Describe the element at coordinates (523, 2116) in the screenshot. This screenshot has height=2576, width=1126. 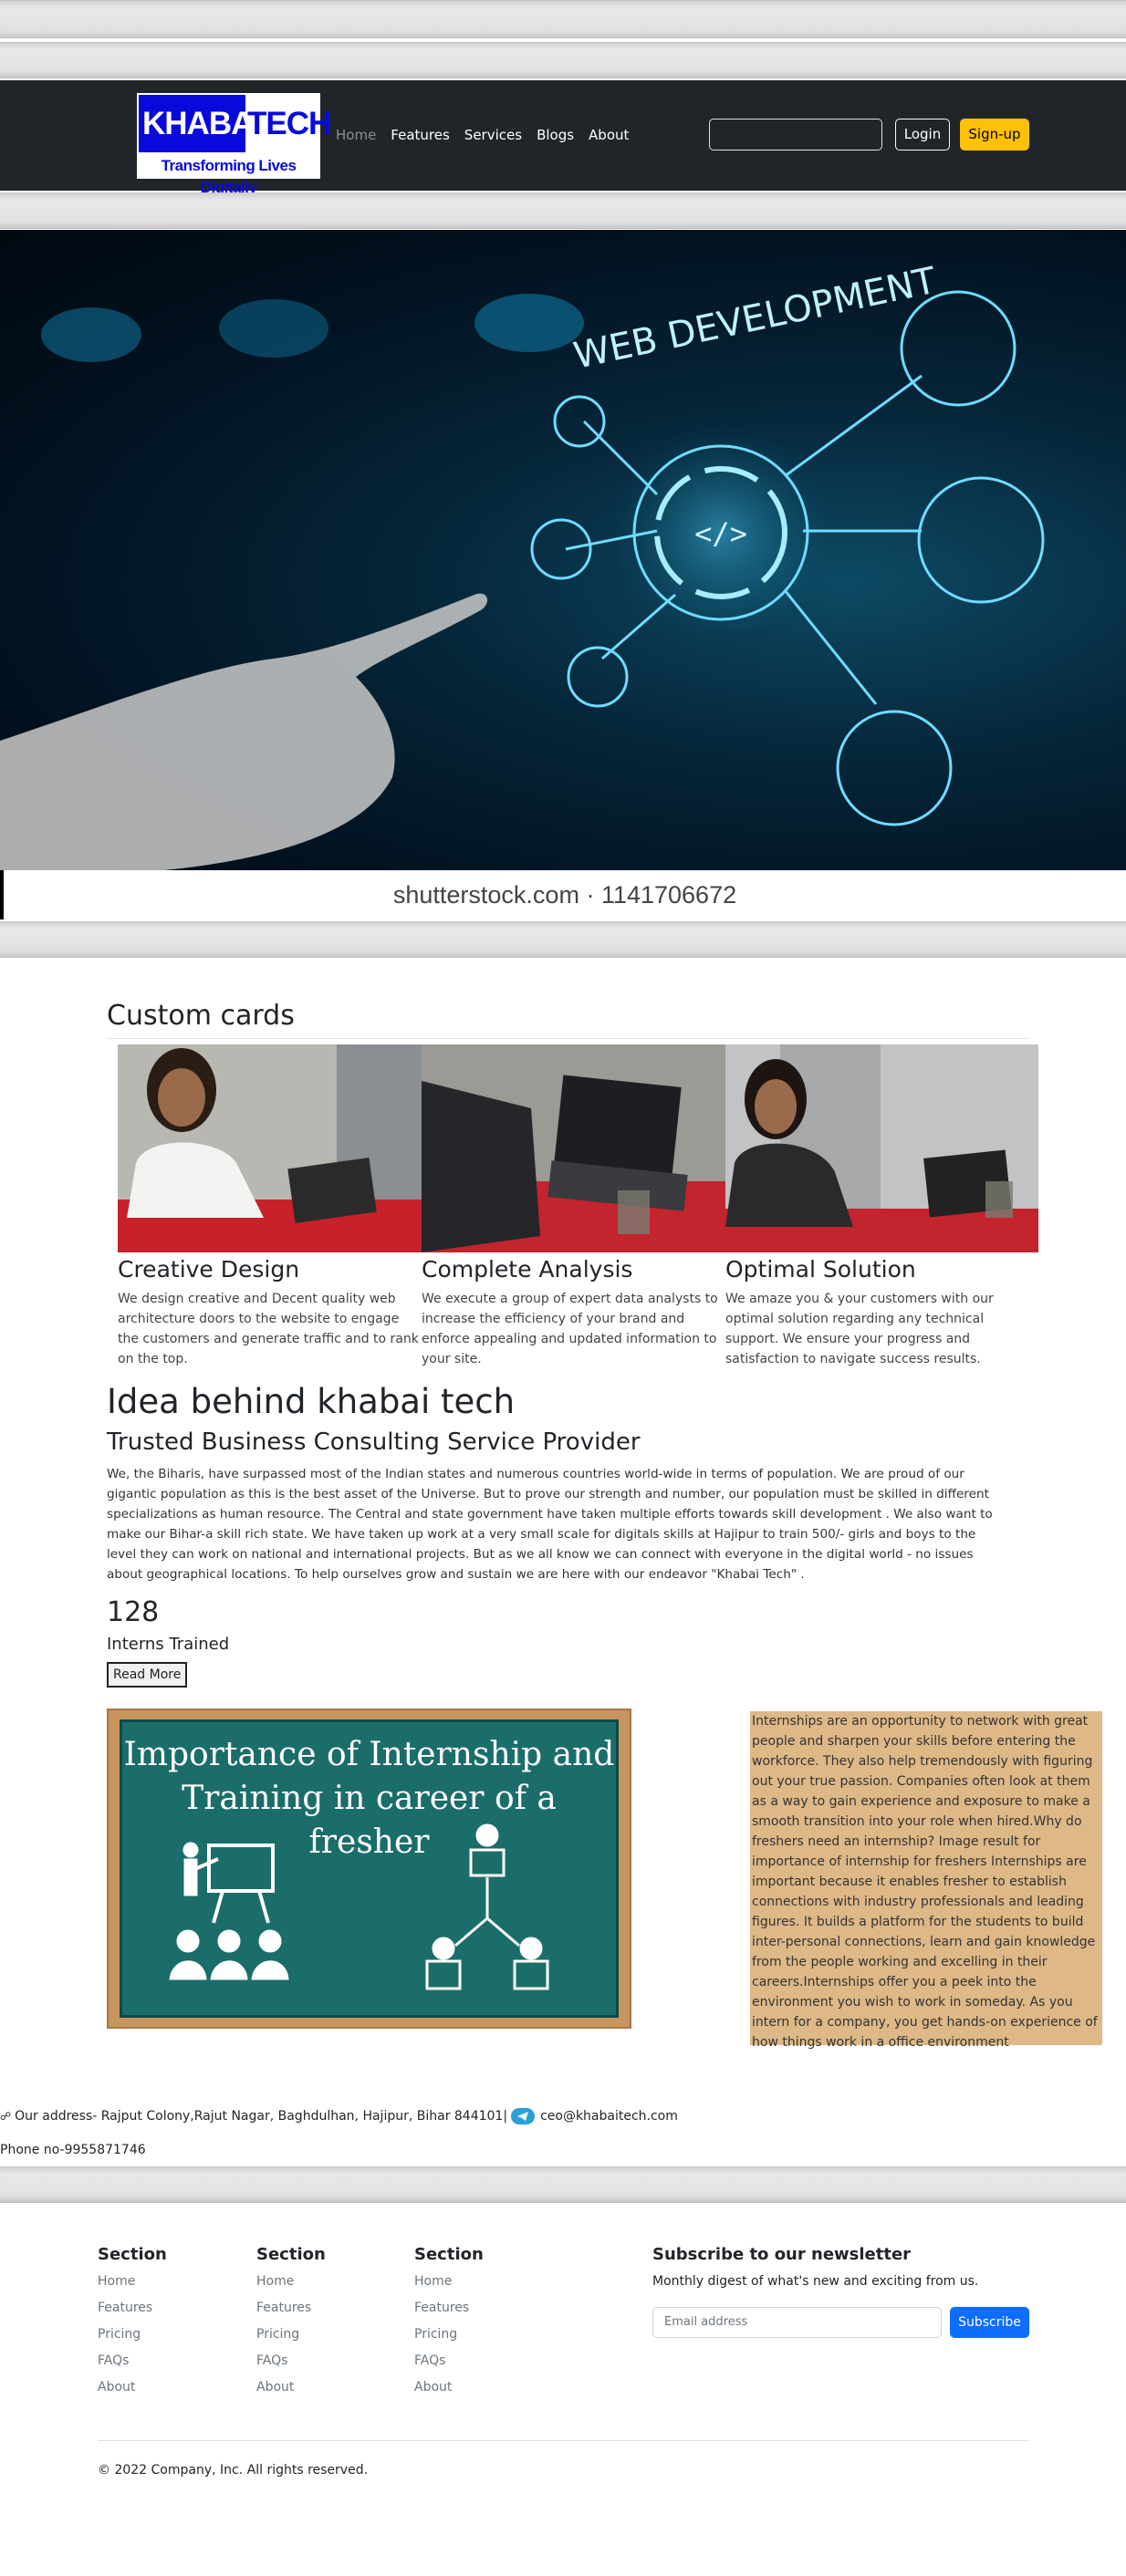
I see `telegram-icon` at that location.